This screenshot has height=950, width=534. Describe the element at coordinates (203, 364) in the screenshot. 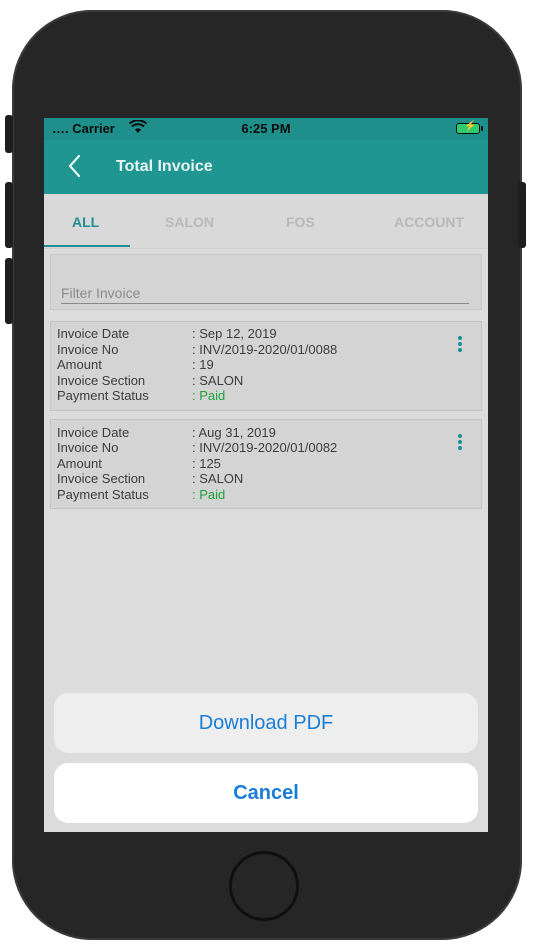

I see `amount-value: : 19` at that location.